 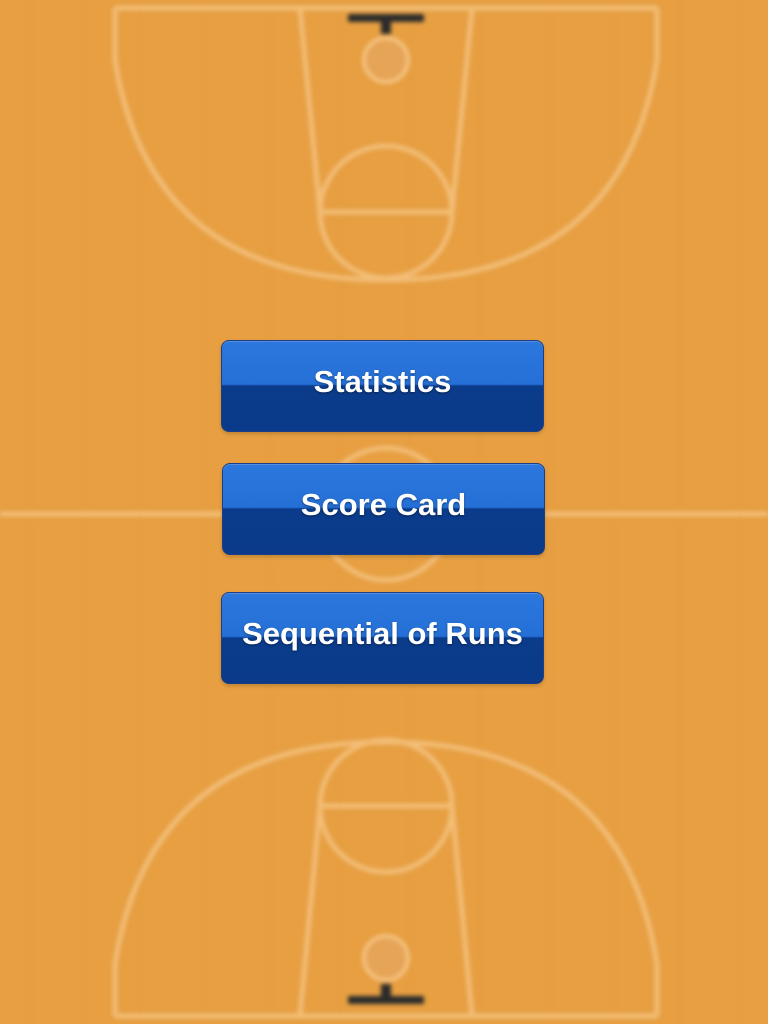 What do you see at coordinates (382, 381) in the screenshot?
I see `statistics-button-label: Statistics` at bounding box center [382, 381].